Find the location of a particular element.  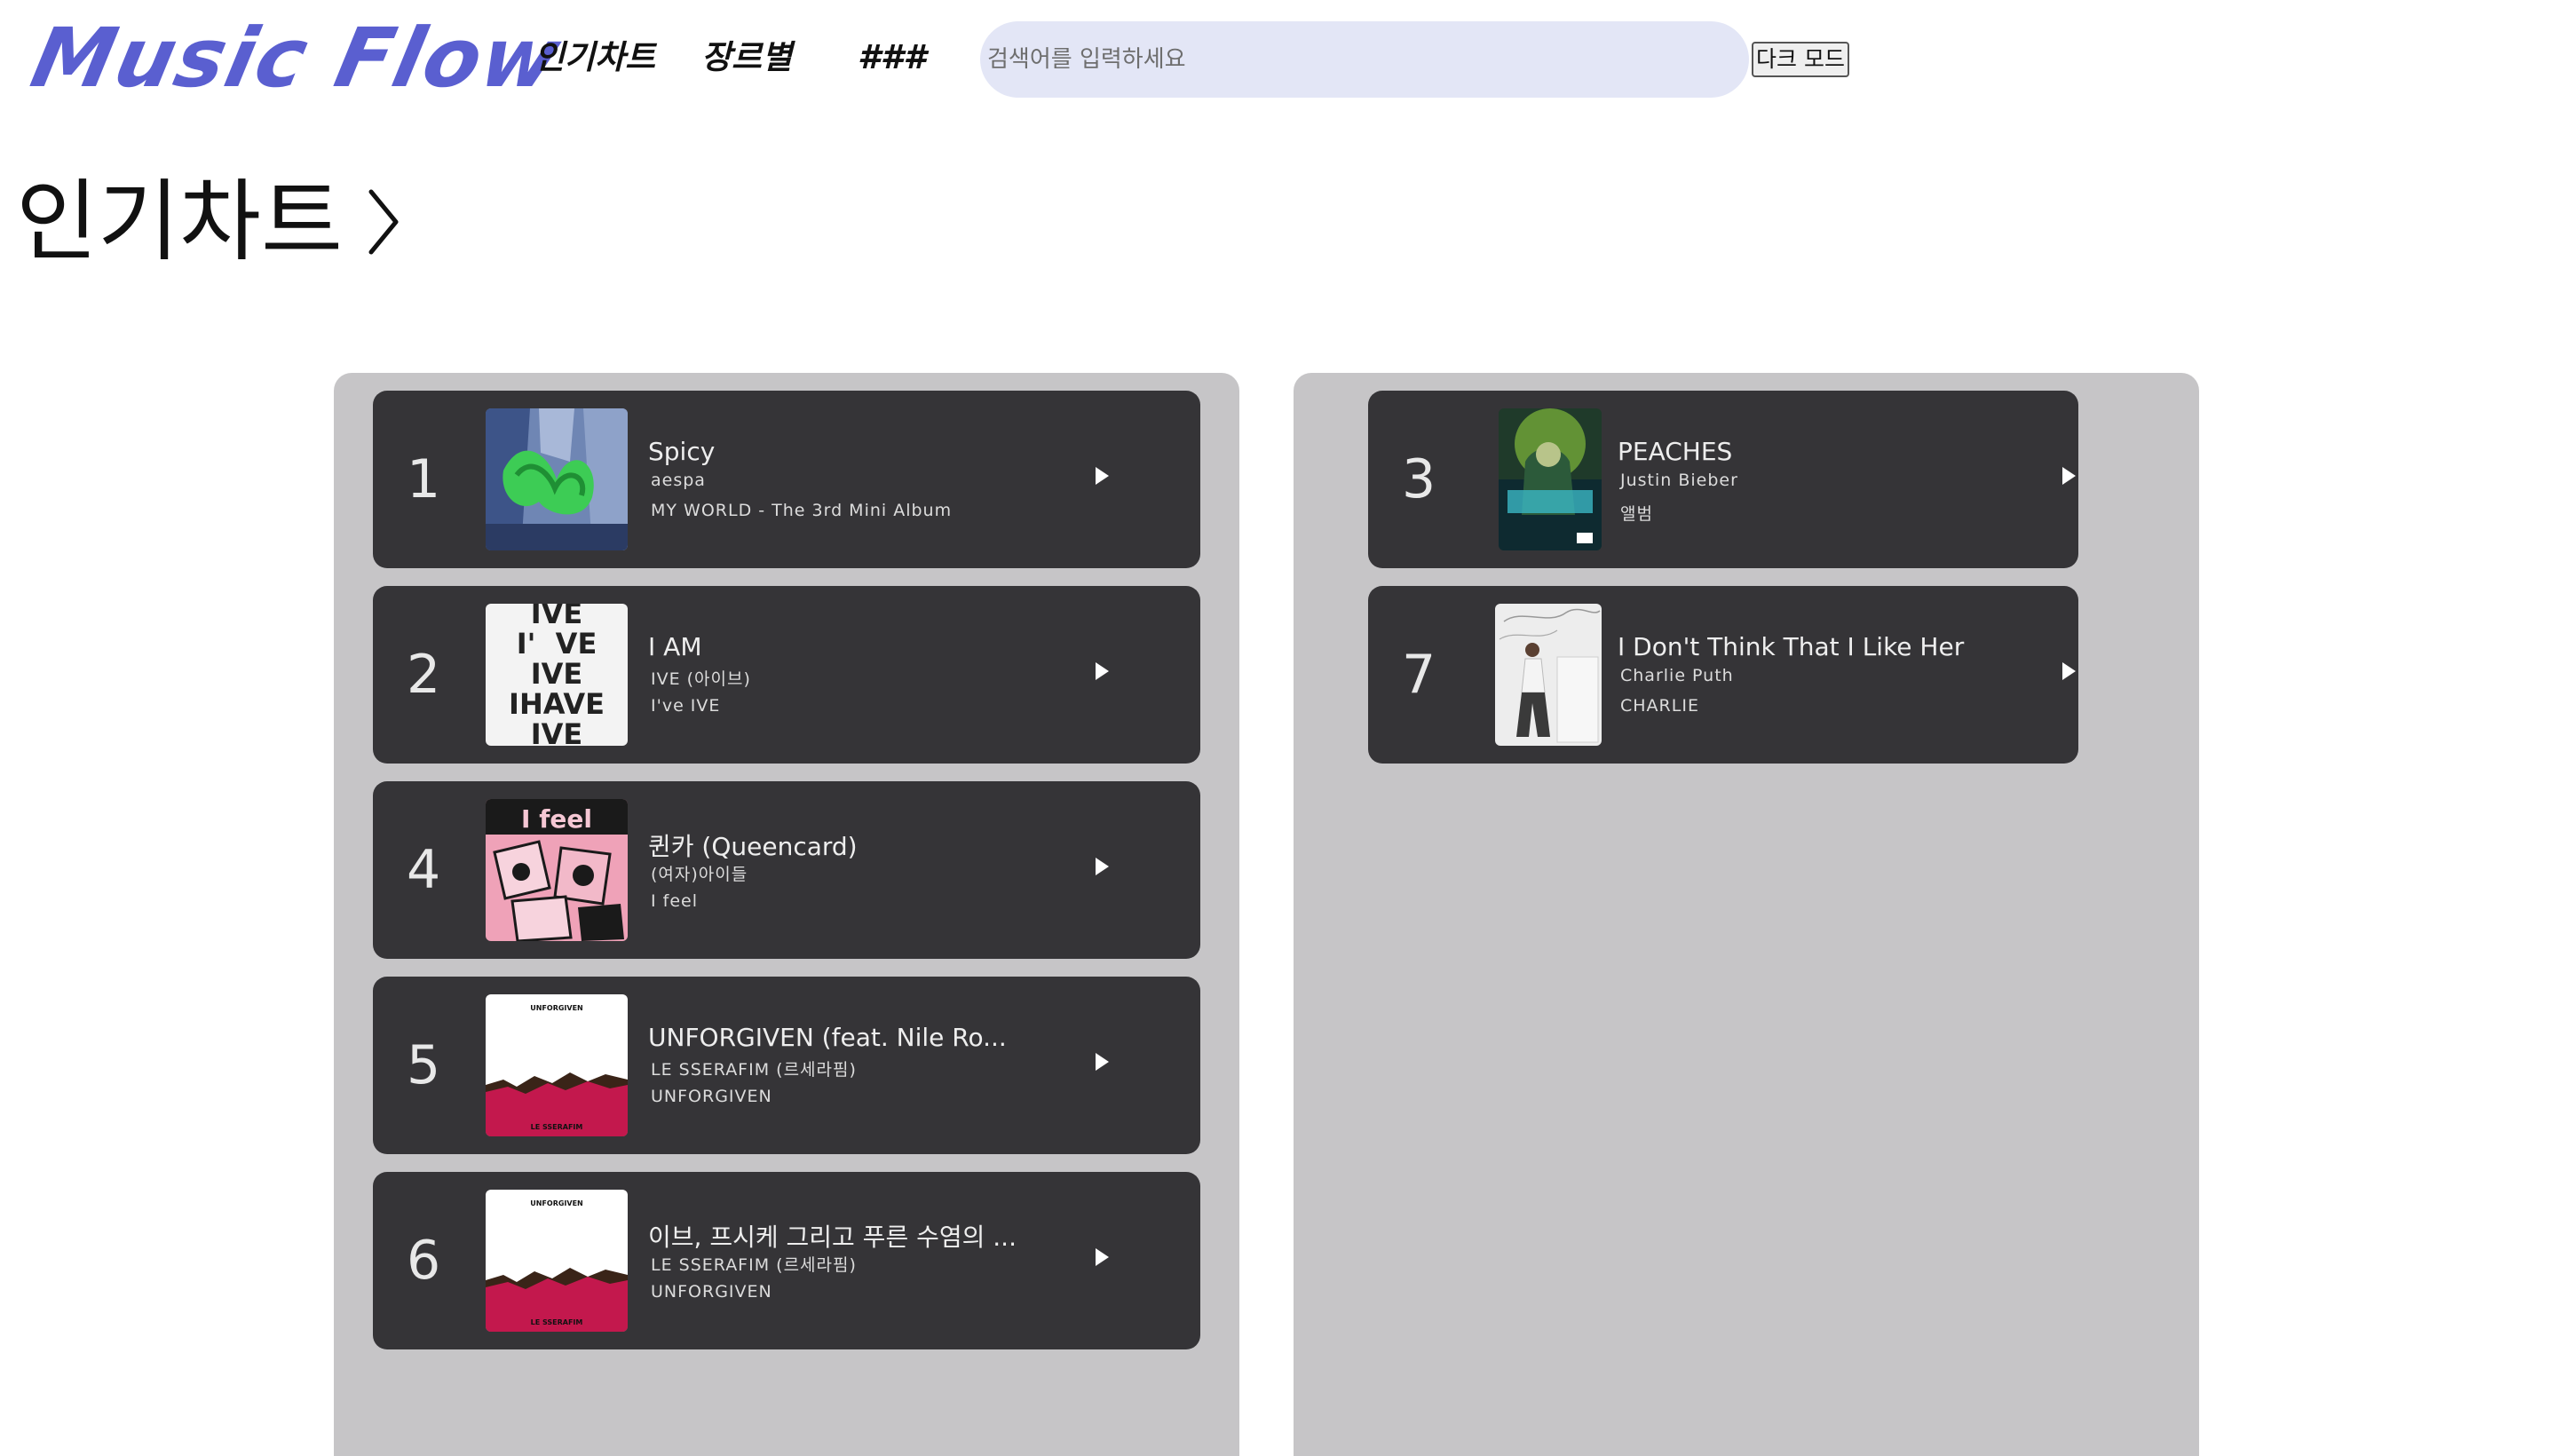

song-album: MY WORLD - The 3rd Mini Album is located at coordinates (801, 511).